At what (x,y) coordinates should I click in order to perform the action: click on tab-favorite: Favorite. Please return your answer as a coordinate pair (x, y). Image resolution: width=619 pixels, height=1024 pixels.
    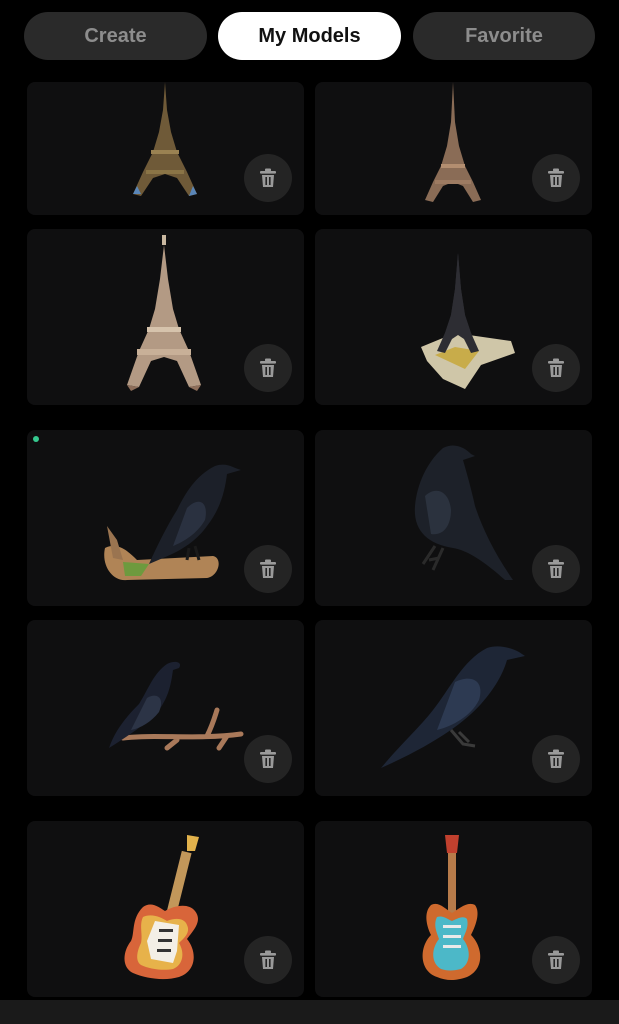
    Looking at the image, I should click on (504, 36).